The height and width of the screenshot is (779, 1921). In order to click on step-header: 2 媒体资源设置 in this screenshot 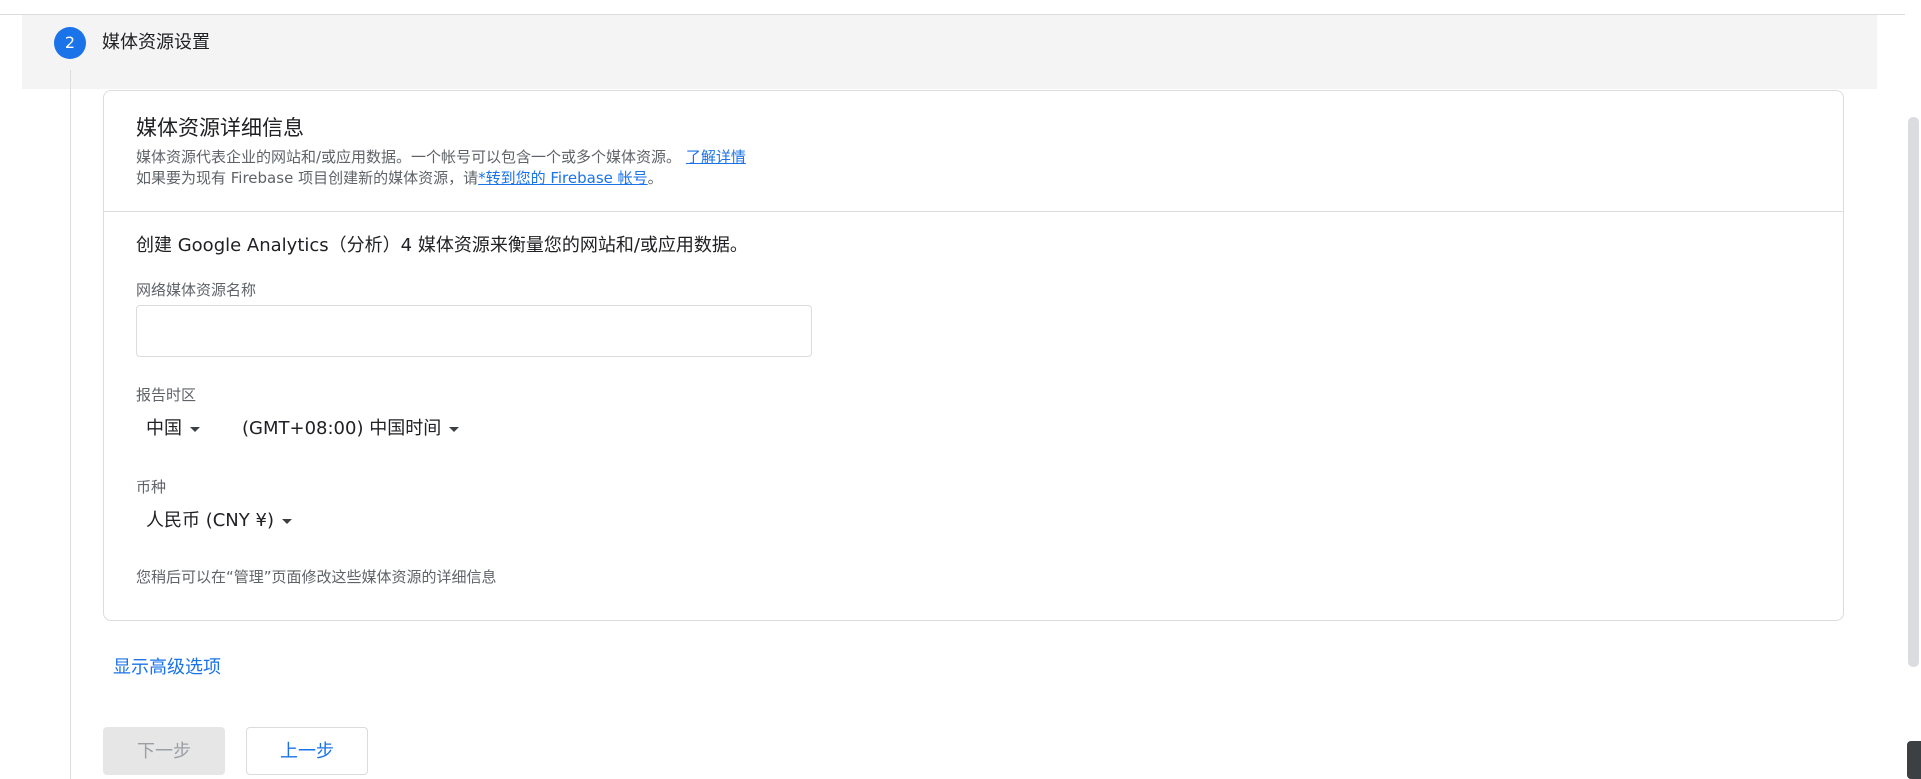, I will do `click(949, 52)`.